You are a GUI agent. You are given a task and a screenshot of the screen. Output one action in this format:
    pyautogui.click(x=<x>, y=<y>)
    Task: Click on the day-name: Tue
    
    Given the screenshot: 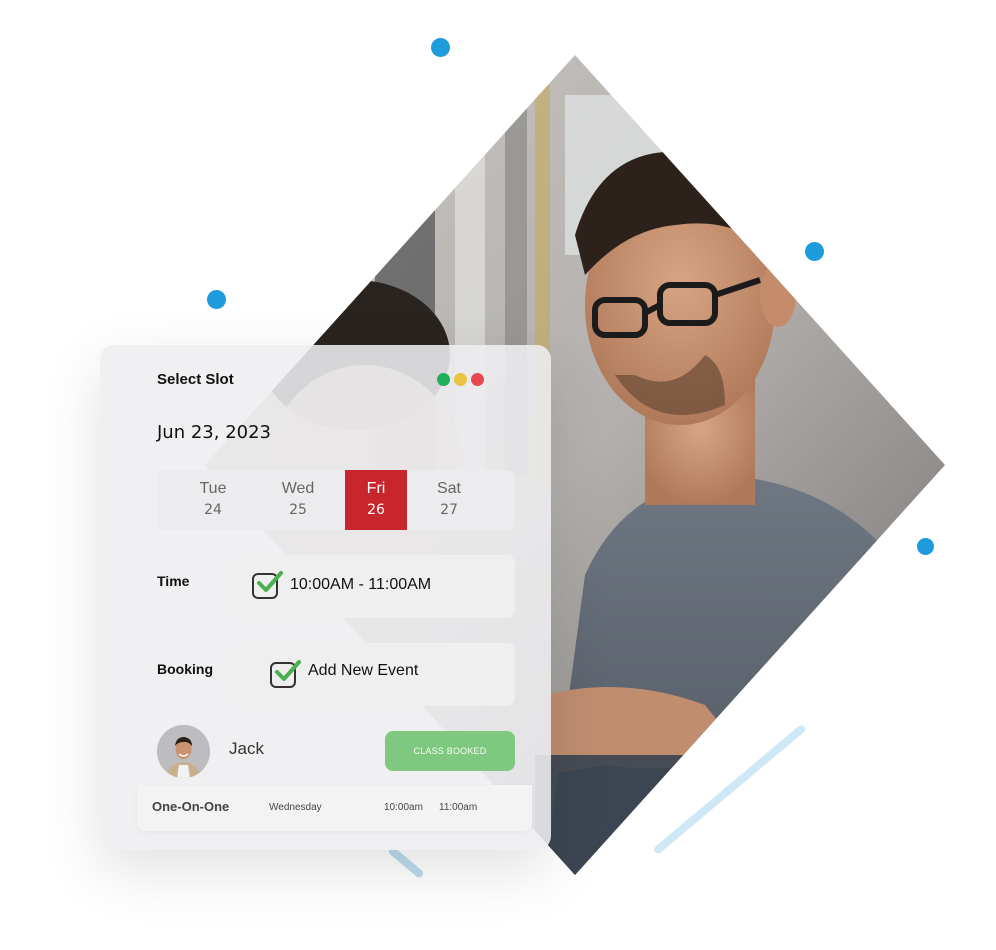 What is the action you would take?
    pyautogui.click(x=213, y=488)
    